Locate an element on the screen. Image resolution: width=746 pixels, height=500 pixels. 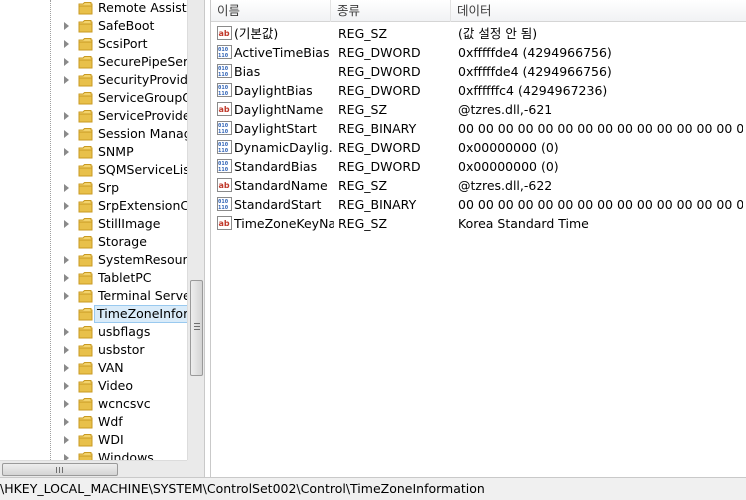
tree-item: usbstor is located at coordinates (93, 350).